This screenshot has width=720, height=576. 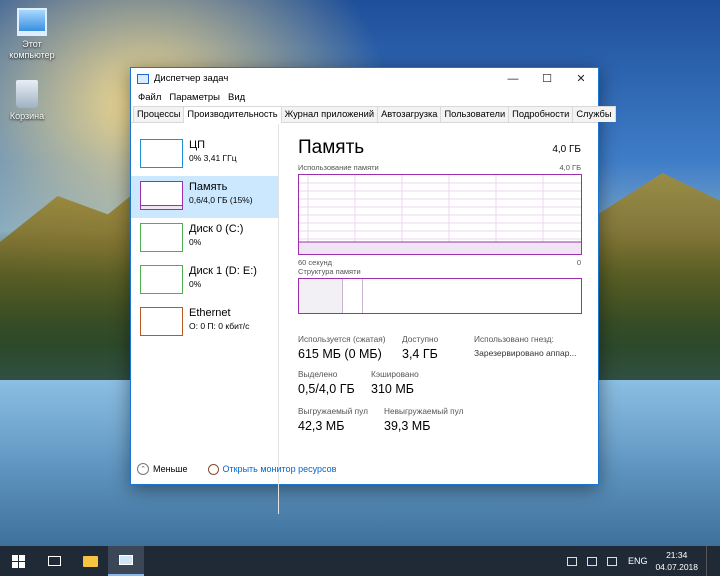 I want to click on disk0-thumbnail-graph, so click(x=161, y=237).